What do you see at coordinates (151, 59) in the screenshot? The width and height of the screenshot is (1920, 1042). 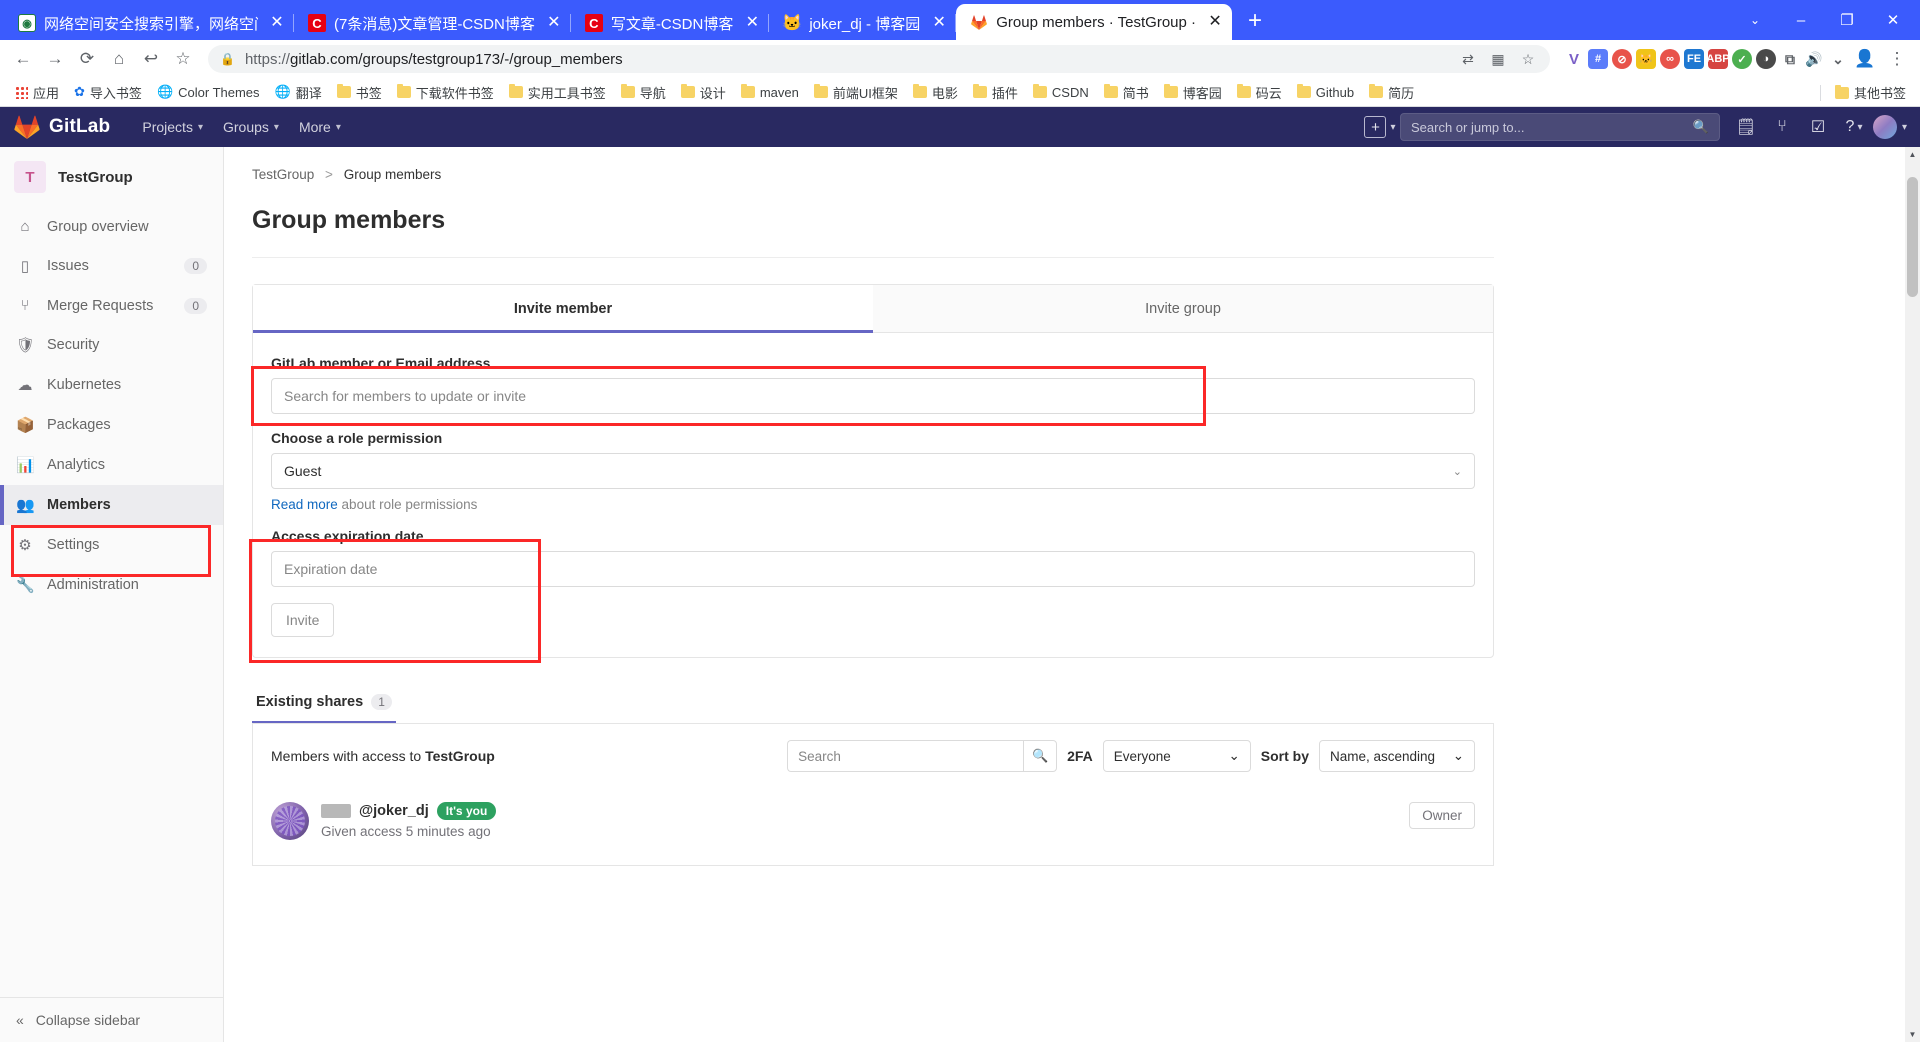 I see `undo-icon: ↩` at bounding box center [151, 59].